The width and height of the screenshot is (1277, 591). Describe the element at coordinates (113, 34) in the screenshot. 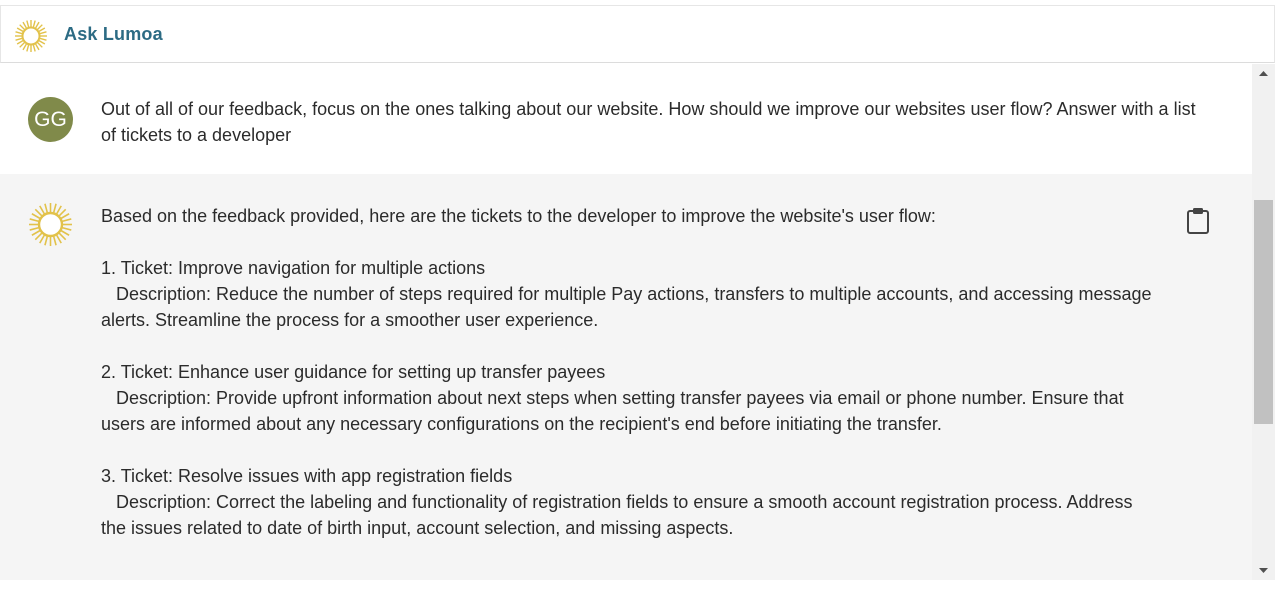

I see `app-title: Ask Lumoa` at that location.